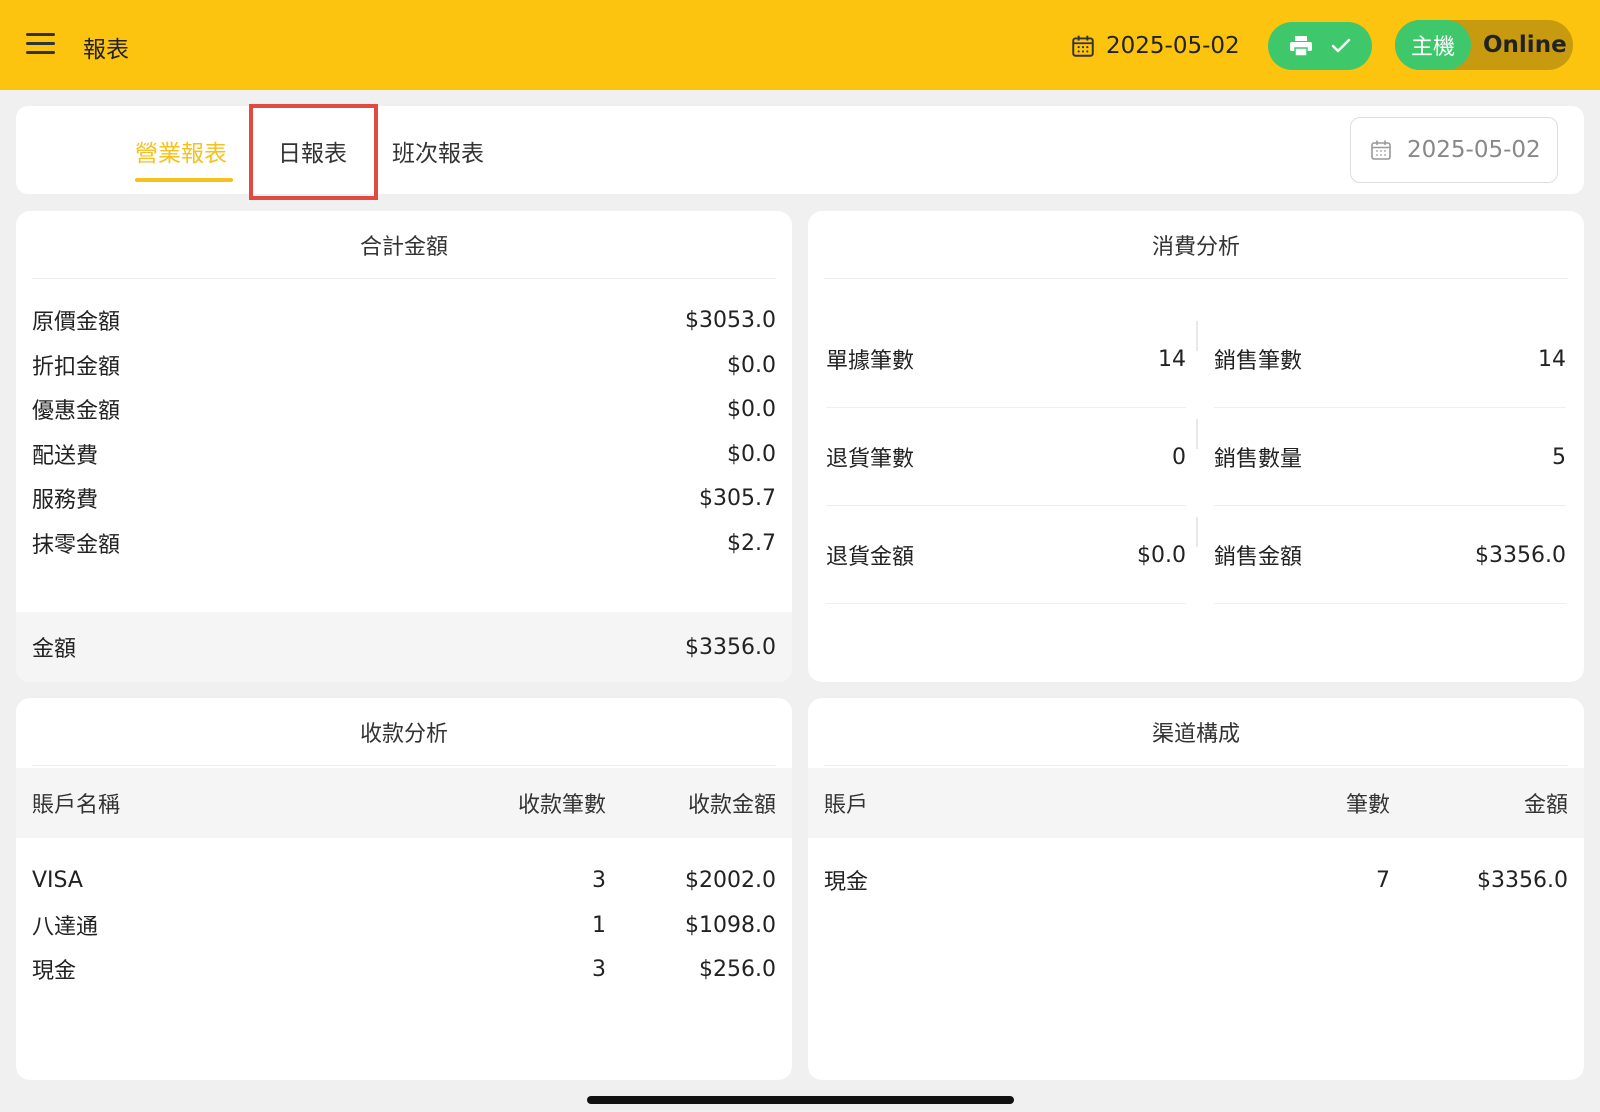 The height and width of the screenshot is (1112, 1600). I want to click on stat-label: 退貨金額, so click(870, 557).